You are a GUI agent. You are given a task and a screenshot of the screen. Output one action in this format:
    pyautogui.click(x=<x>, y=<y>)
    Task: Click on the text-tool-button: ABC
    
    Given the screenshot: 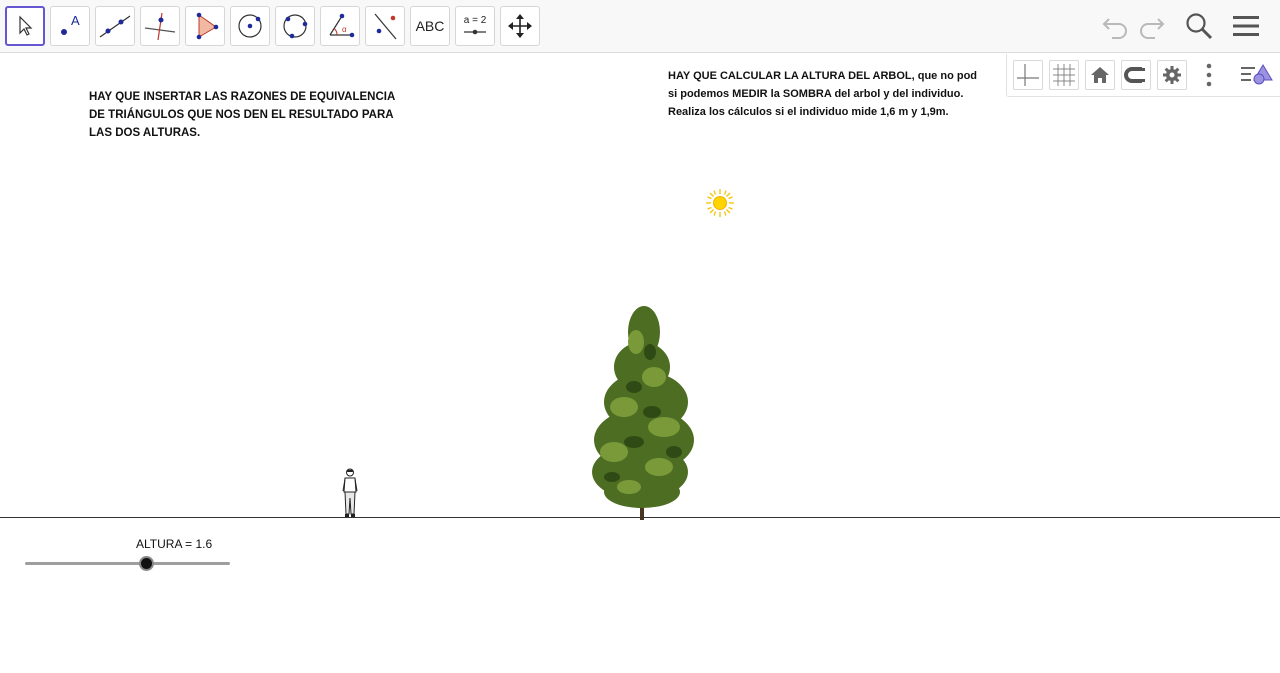 What is the action you would take?
    pyautogui.click(x=430, y=26)
    